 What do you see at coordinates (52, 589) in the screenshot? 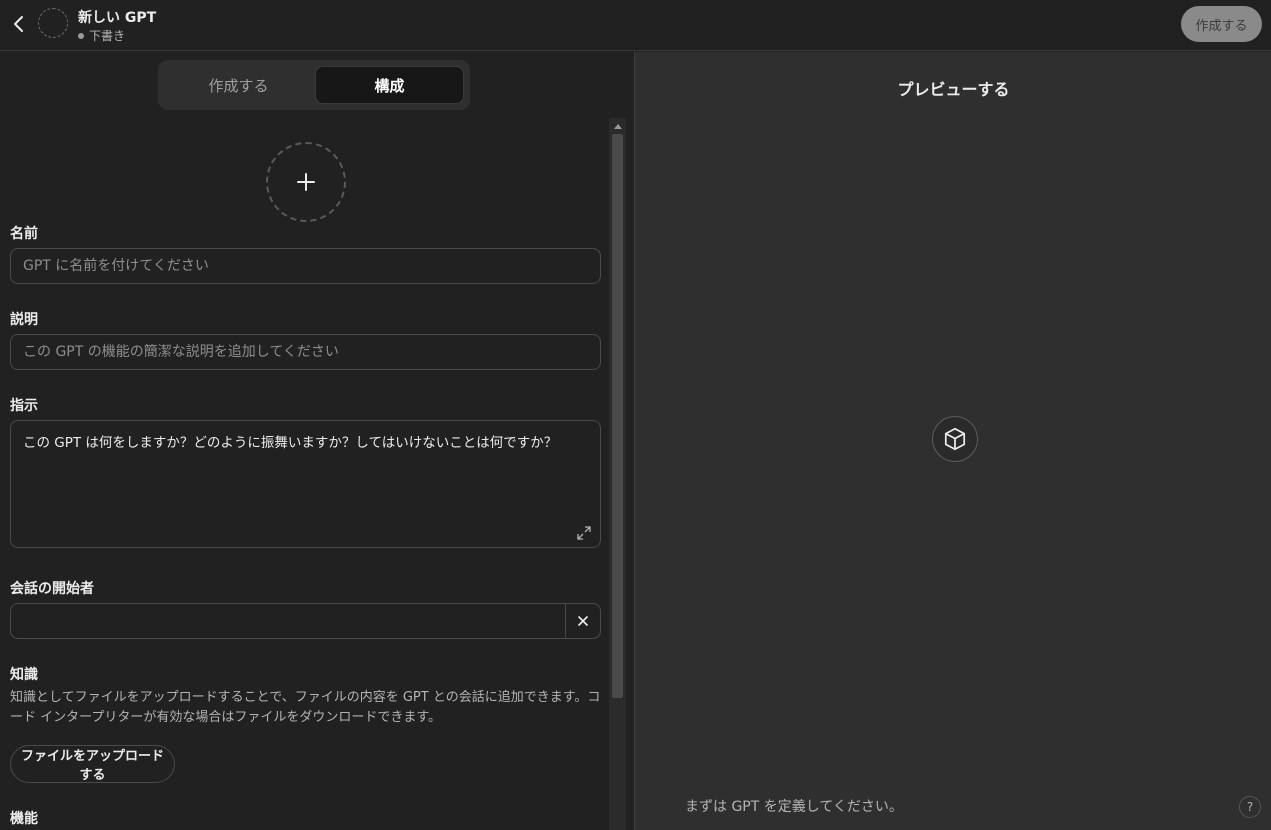
I see `conversation-starters-label: 会話の開始者` at bounding box center [52, 589].